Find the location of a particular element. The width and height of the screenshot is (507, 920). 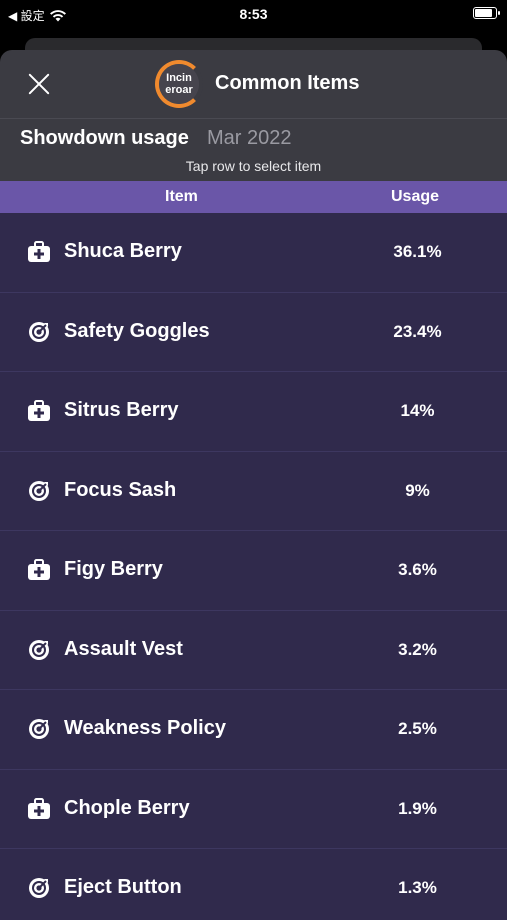

hint-text: Tap row to select item is located at coordinates (253, 166).